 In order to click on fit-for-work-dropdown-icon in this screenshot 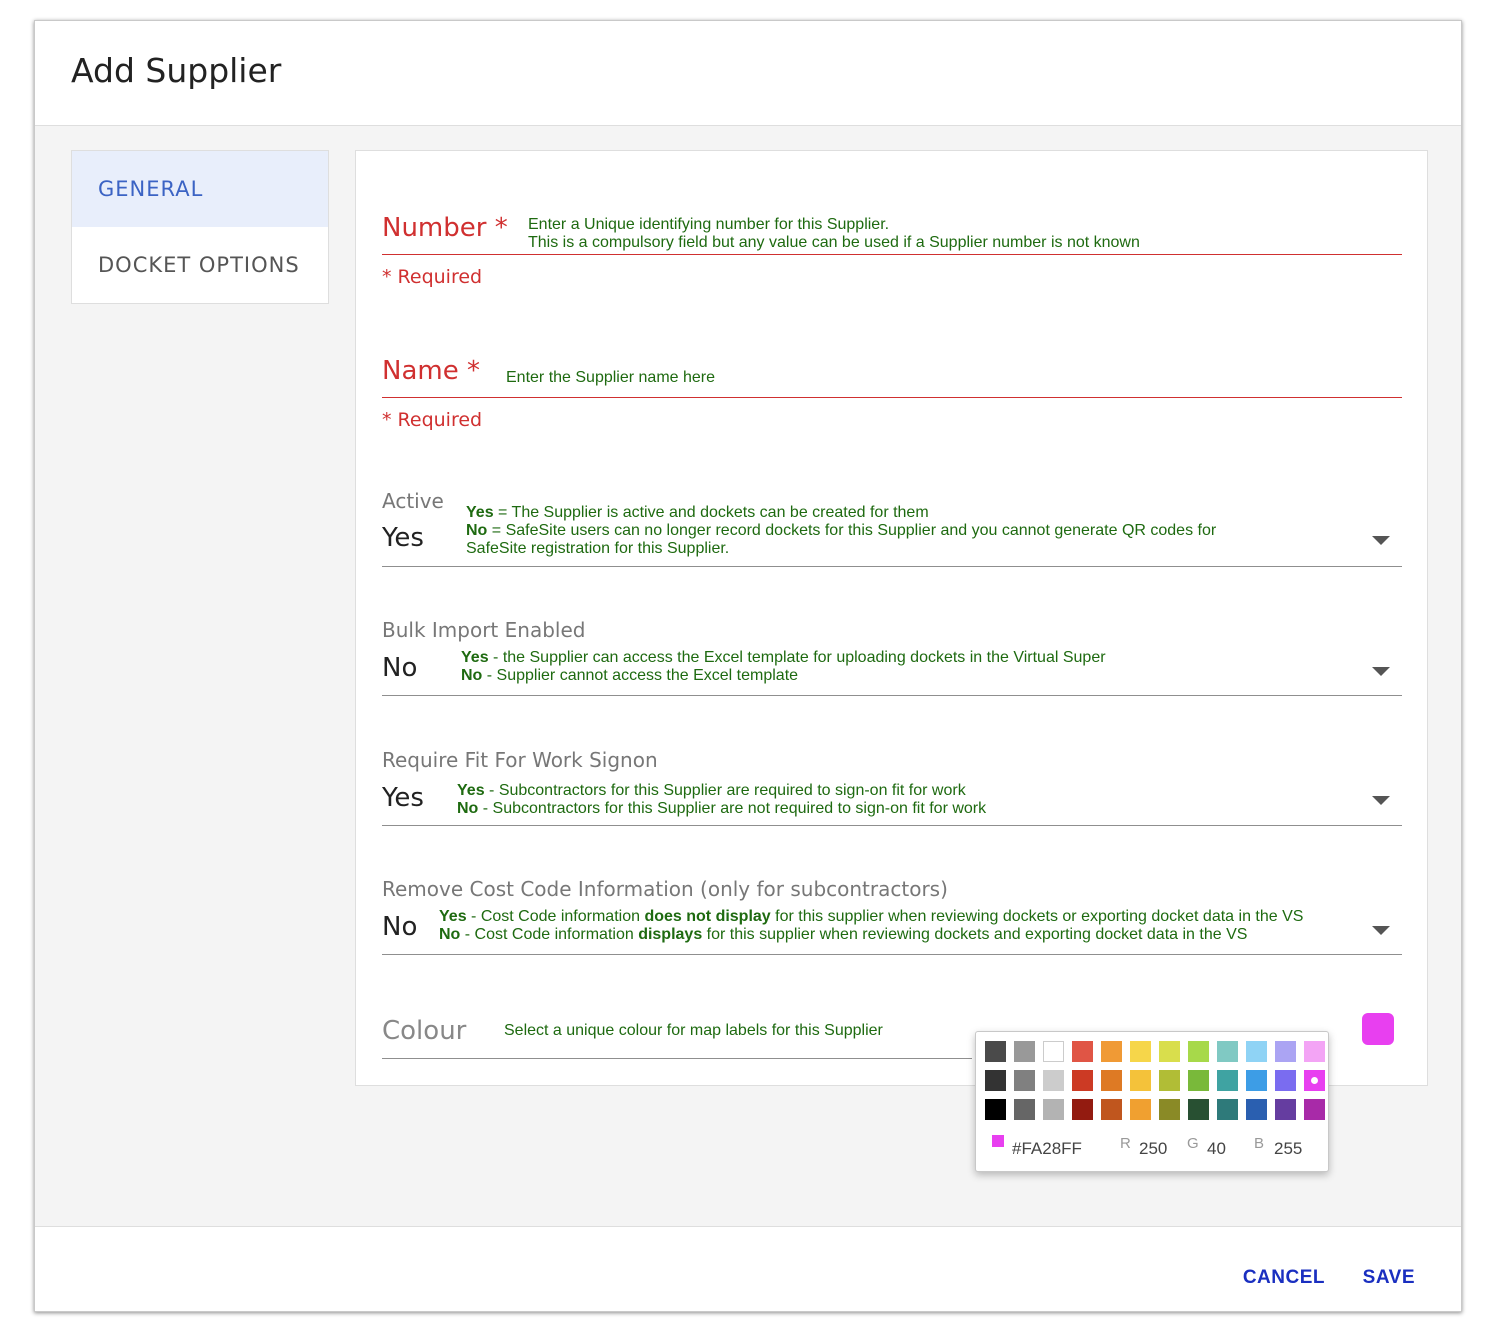, I will do `click(1381, 800)`.